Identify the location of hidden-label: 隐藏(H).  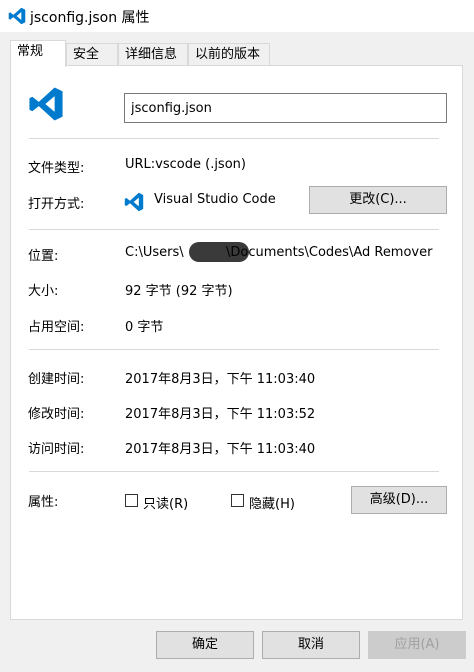
(272, 502).